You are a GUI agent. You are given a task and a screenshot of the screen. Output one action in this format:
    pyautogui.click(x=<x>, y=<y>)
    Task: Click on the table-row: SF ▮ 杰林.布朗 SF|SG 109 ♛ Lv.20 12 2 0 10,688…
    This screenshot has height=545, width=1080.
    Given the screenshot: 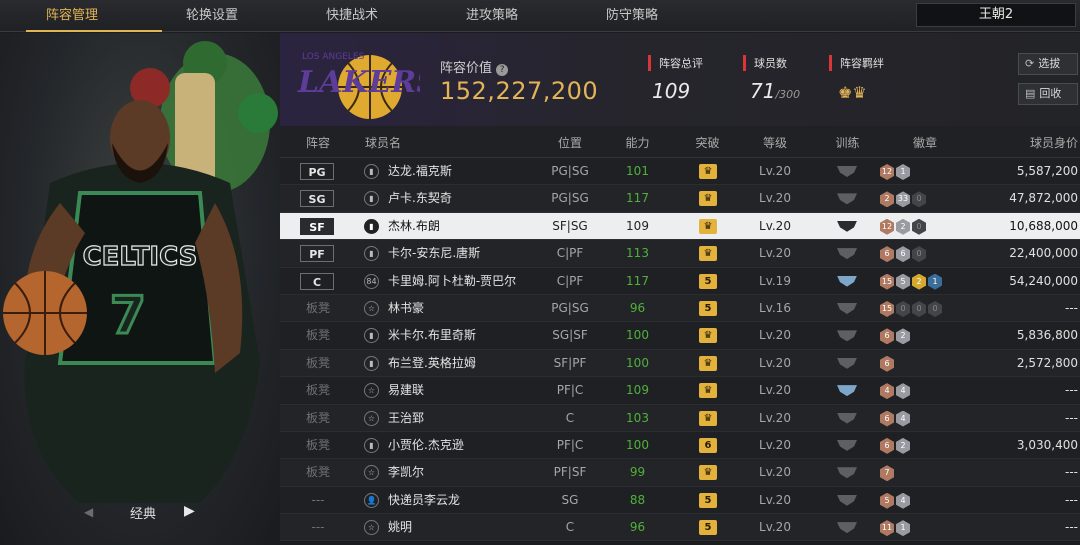 What is the action you would take?
    pyautogui.click(x=680, y=226)
    